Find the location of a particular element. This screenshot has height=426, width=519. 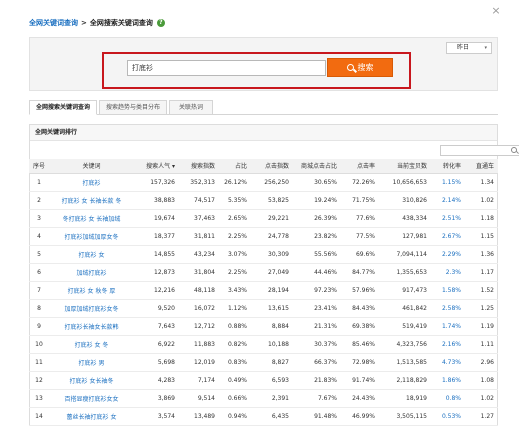

cell-ztc: 2.96 is located at coordinates (481, 362).